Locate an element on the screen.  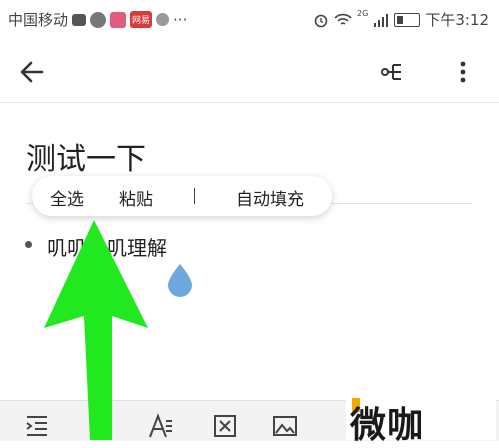
image-icon is located at coordinates (285, 426).